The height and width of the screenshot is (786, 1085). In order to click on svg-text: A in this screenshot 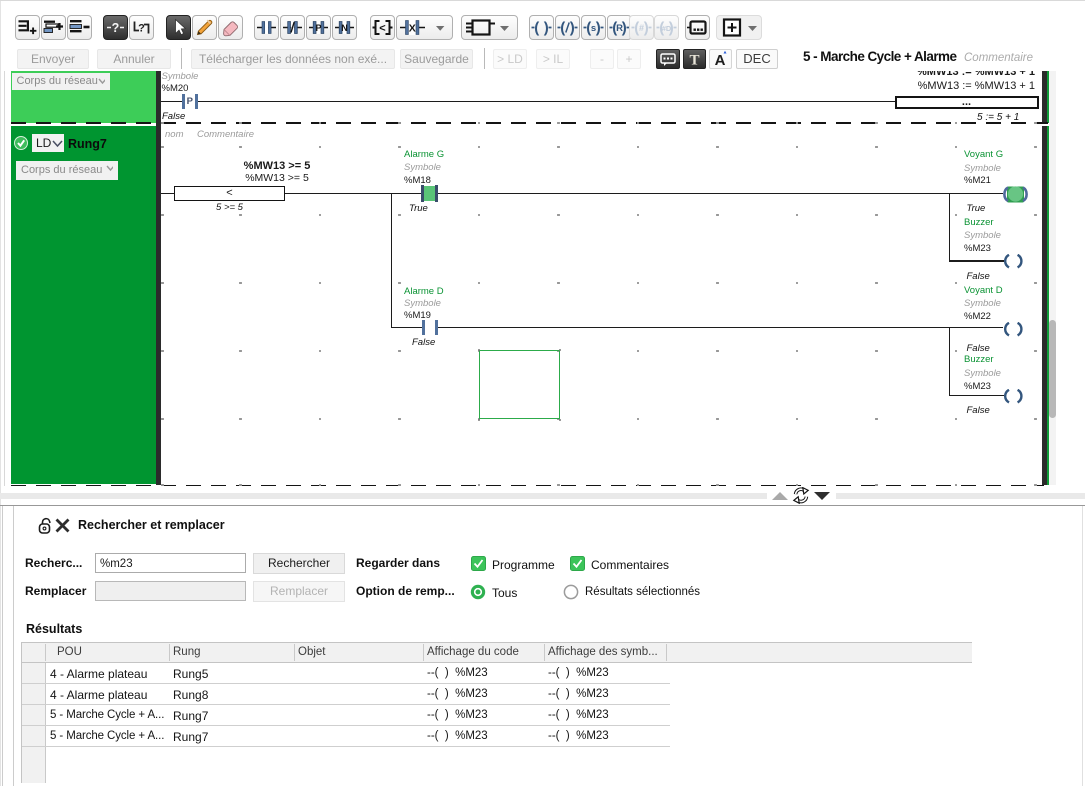, I will do `click(720, 60)`.